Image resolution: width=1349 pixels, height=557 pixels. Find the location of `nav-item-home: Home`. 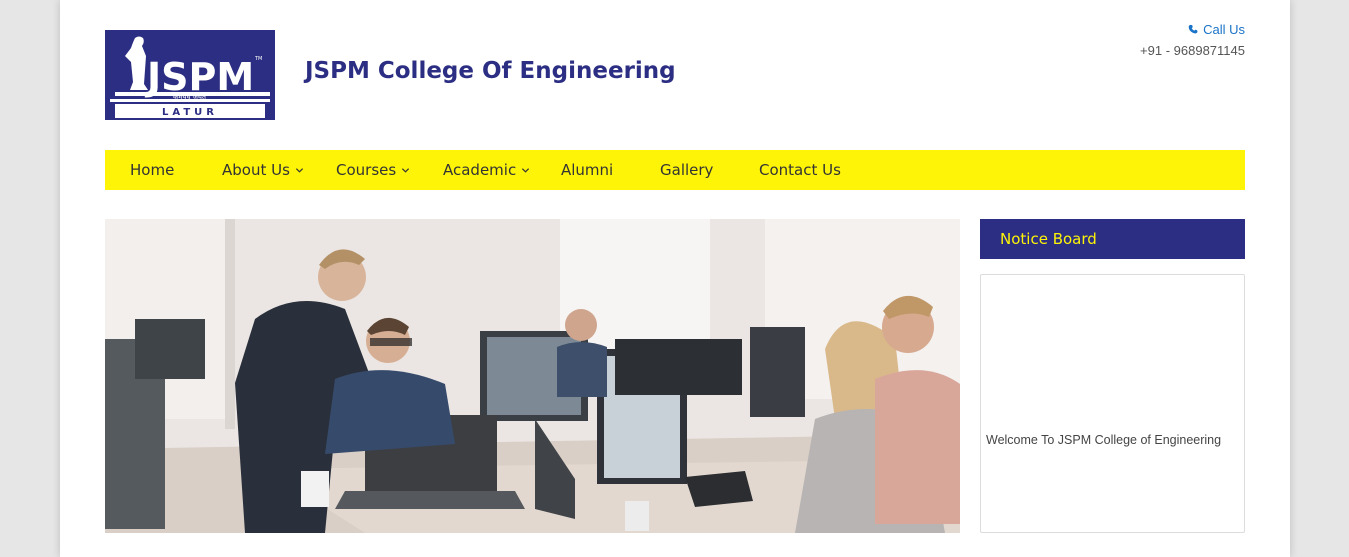

nav-item-home: Home is located at coordinates (176, 170).